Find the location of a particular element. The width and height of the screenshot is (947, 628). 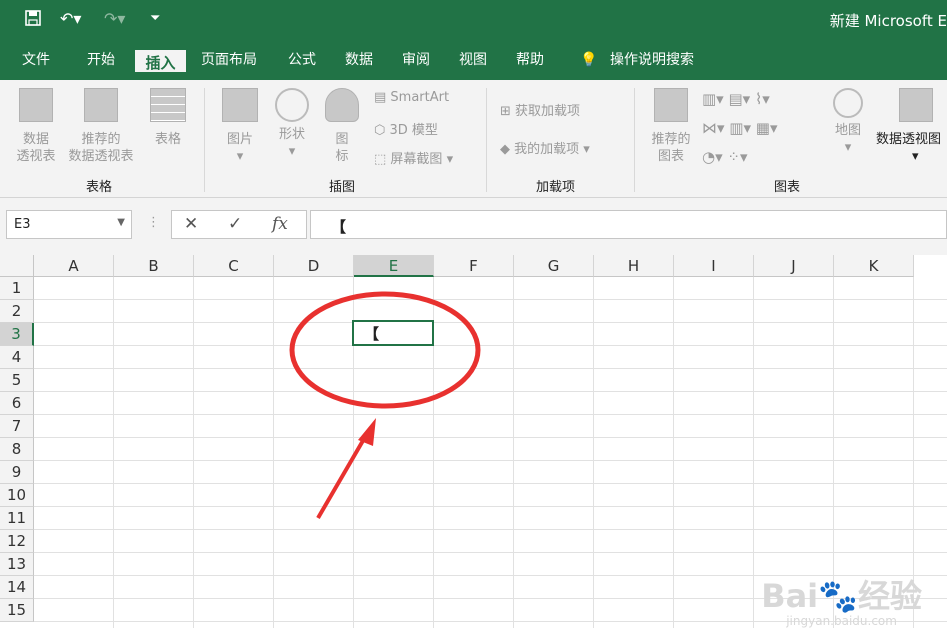

watermark: Bai🐾经验 jingyan.baidu.com is located at coordinates (841, 602).